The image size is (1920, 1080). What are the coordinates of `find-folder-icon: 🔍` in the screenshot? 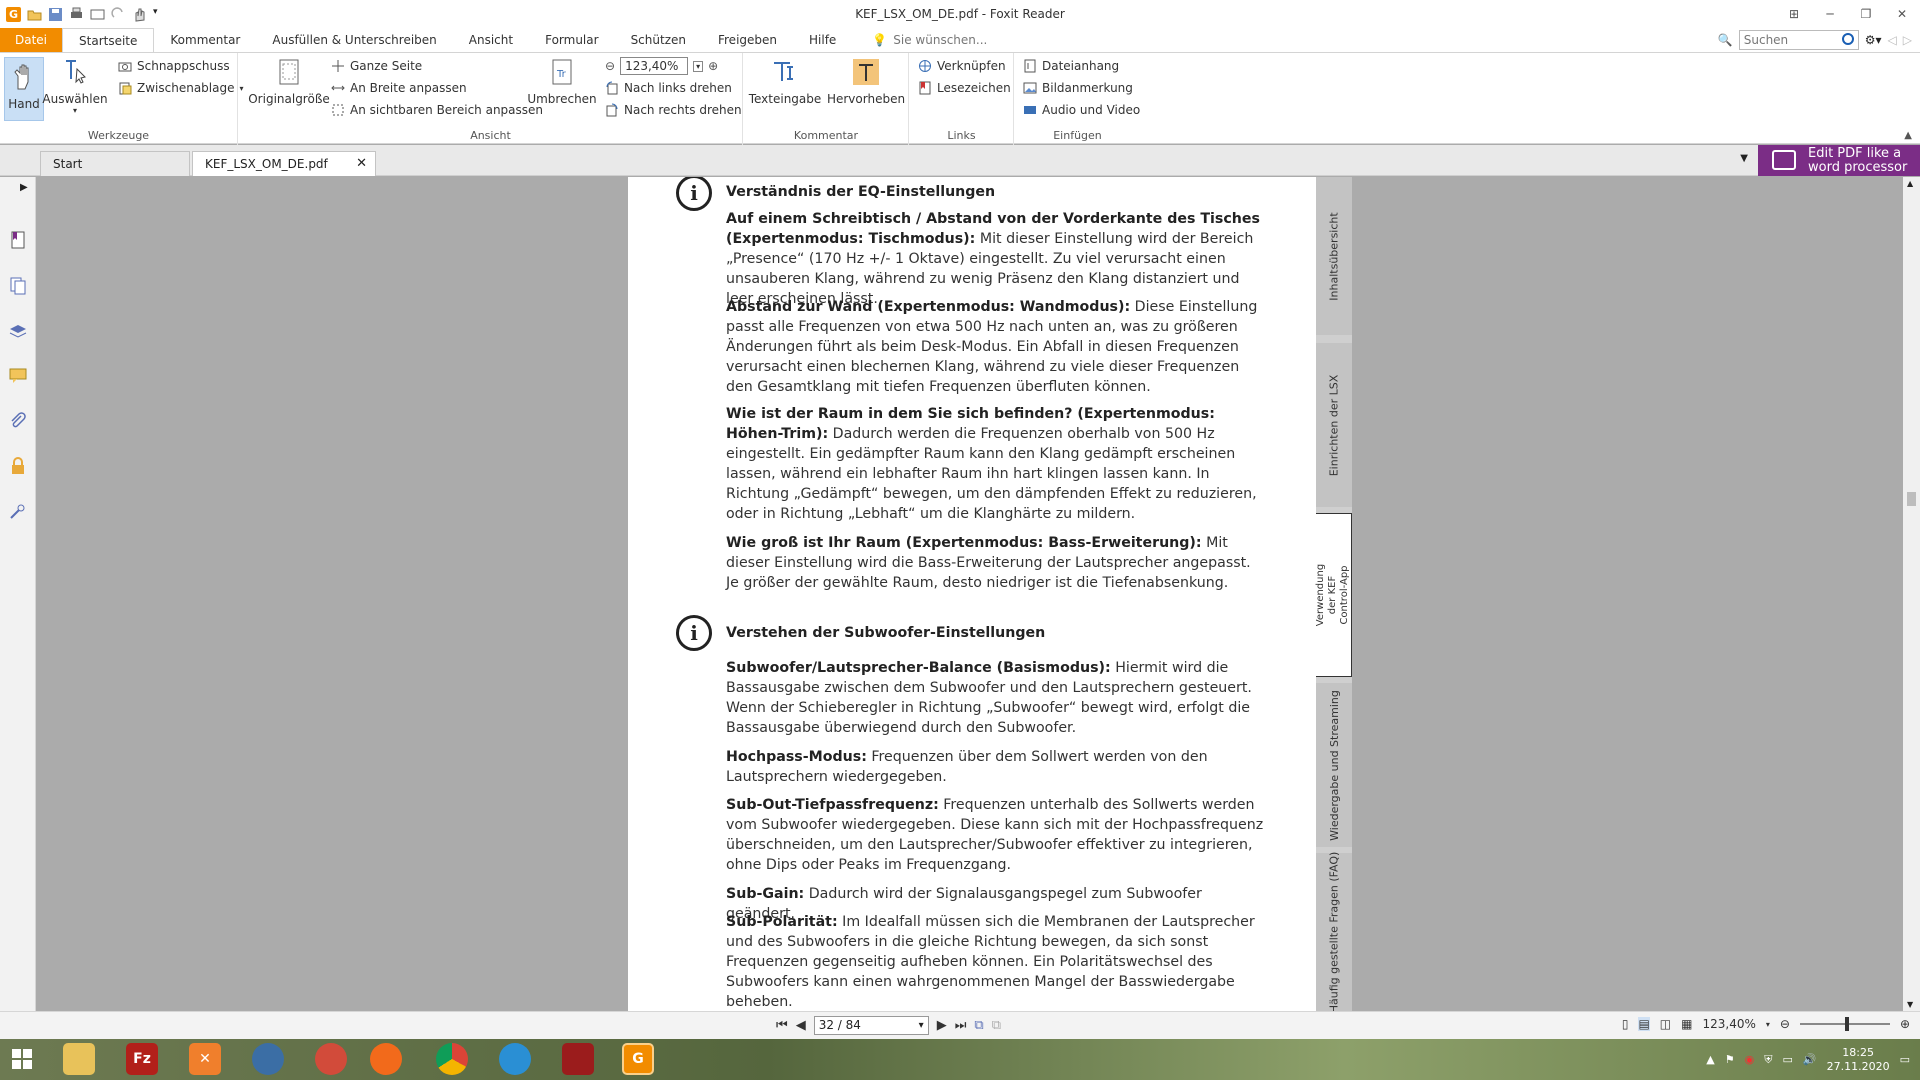 It's located at (1725, 40).